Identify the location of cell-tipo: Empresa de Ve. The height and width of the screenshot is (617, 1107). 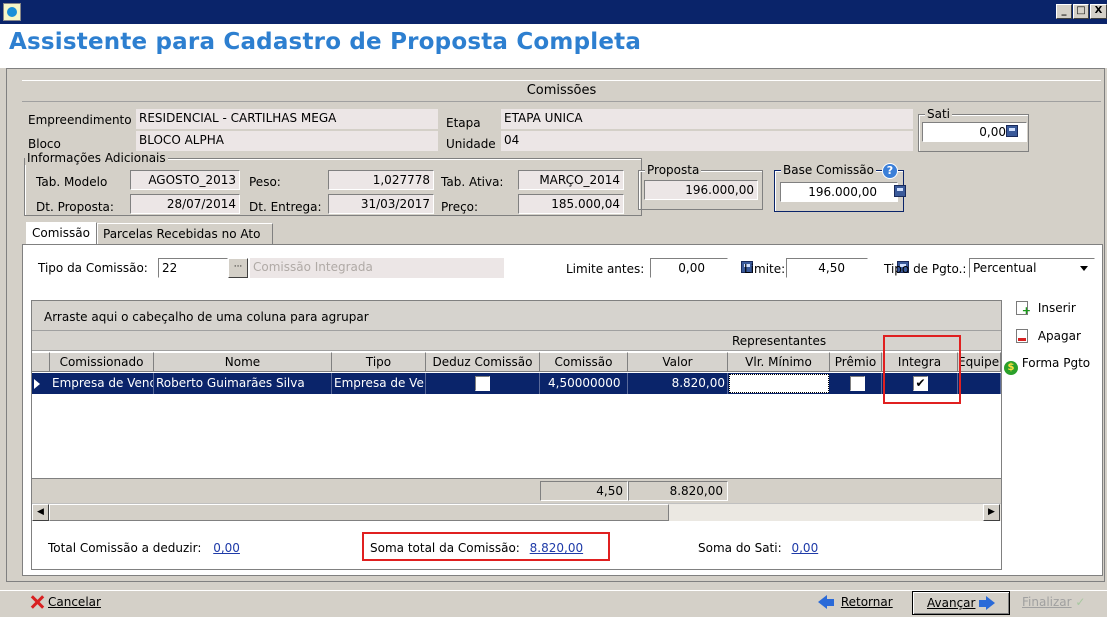
(379, 383).